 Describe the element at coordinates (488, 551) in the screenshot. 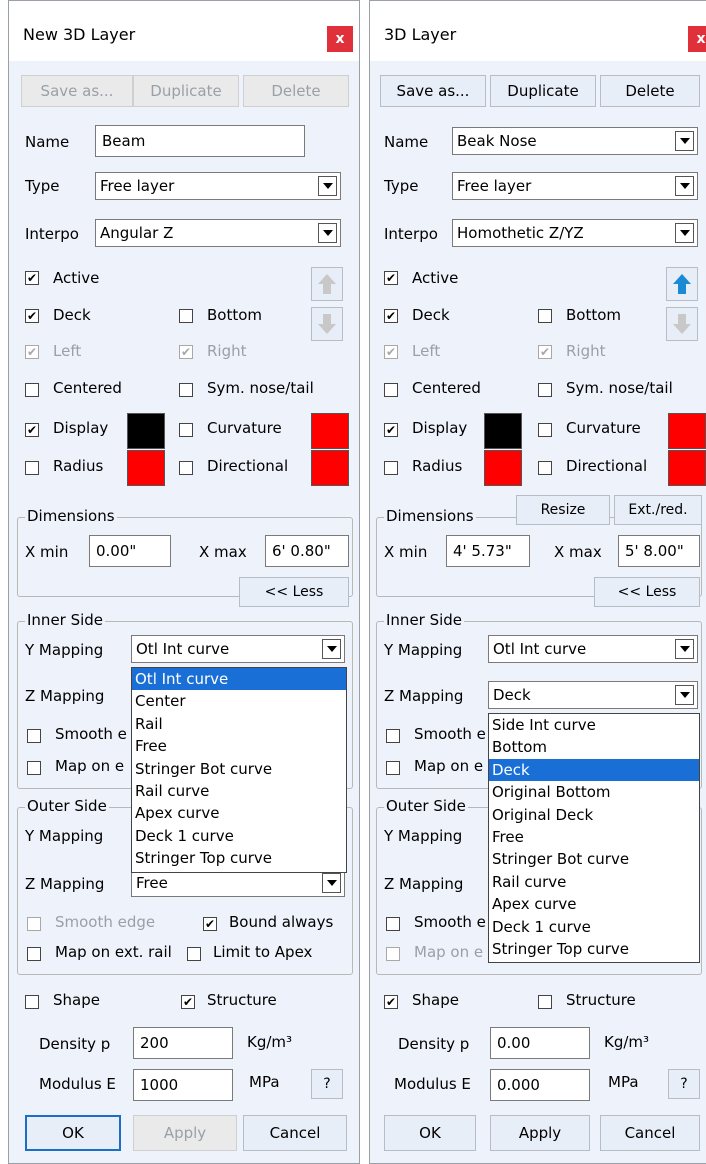

I see `xmin-input: 4' 5.73"` at that location.